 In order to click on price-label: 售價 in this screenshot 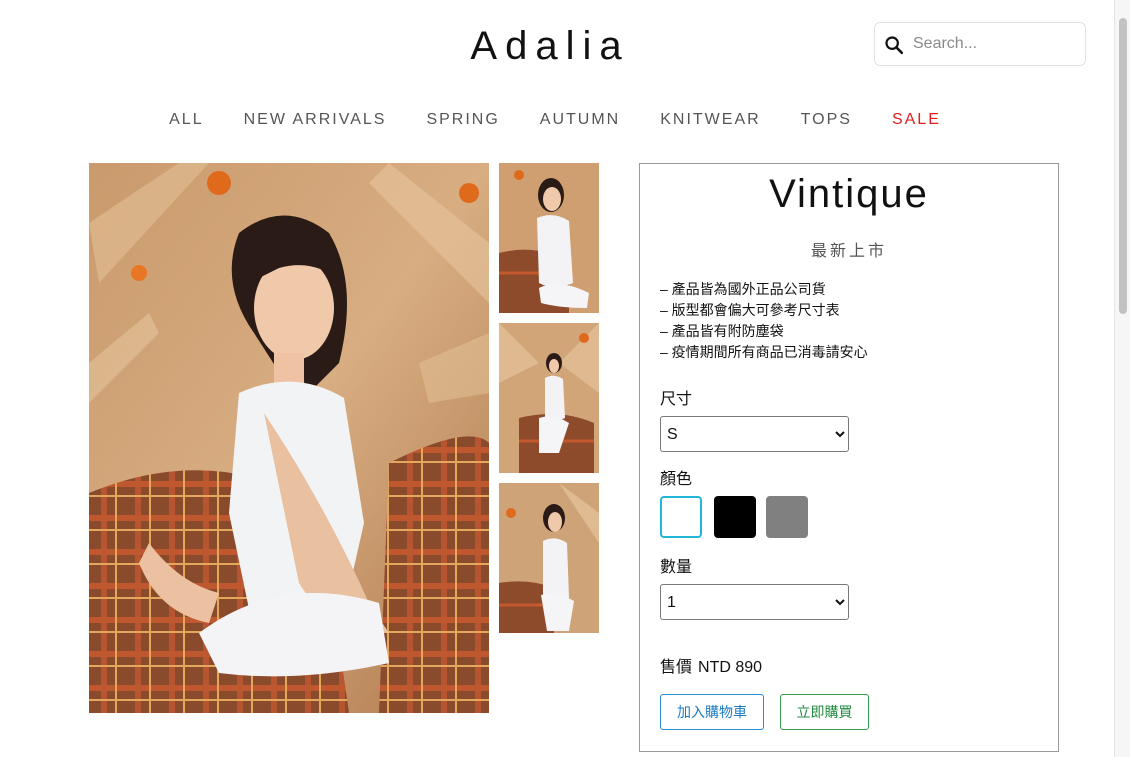, I will do `click(676, 667)`.